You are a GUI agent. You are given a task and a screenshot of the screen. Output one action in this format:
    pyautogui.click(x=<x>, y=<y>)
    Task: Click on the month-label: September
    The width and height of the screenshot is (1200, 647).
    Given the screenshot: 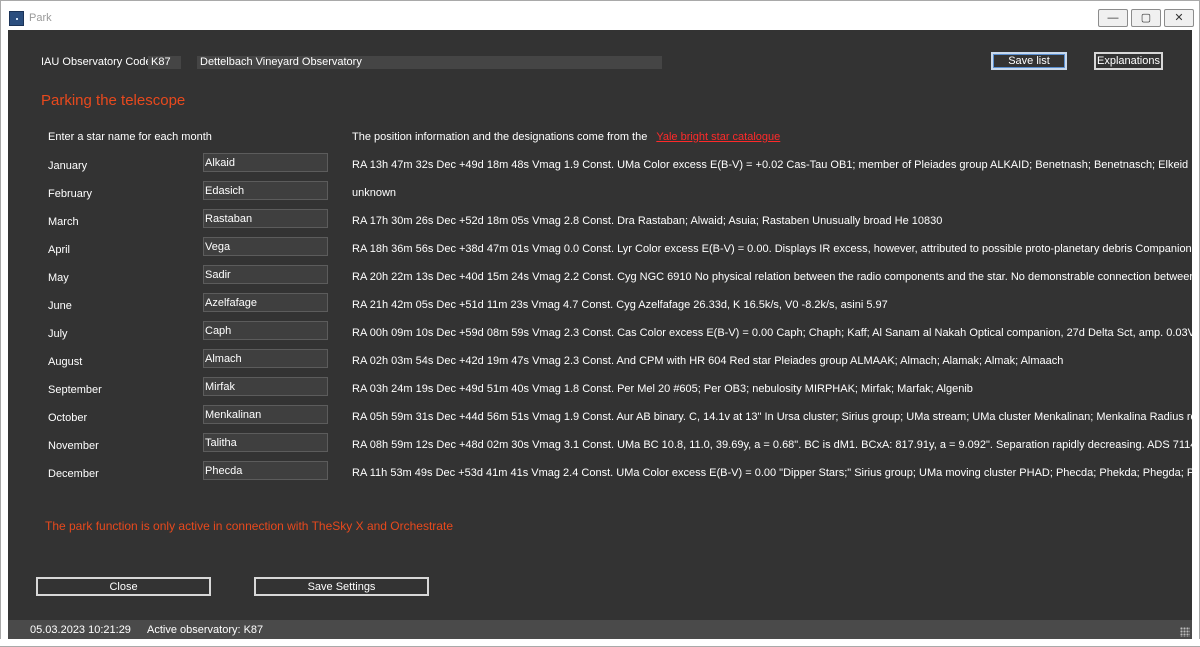 What is the action you would take?
    pyautogui.click(x=75, y=390)
    